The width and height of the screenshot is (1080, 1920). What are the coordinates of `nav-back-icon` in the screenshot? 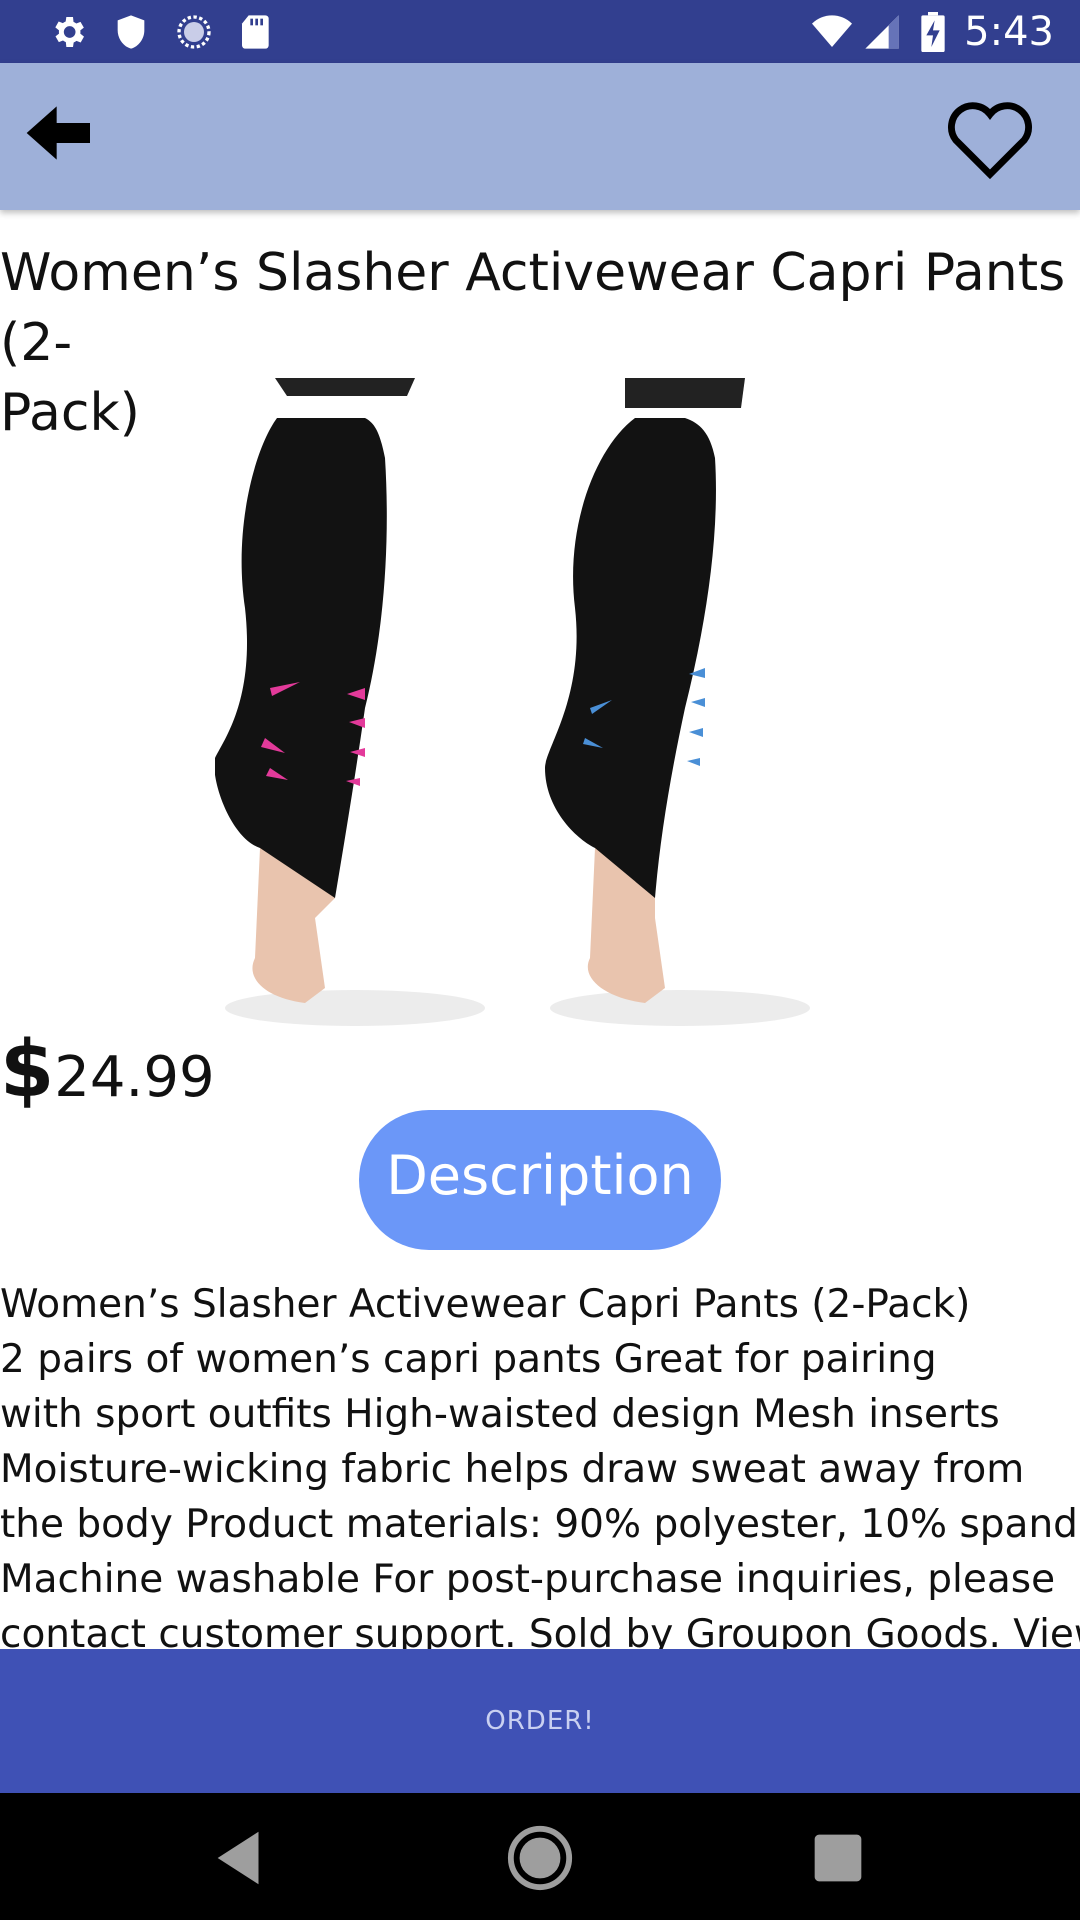 It's located at (241, 1858).